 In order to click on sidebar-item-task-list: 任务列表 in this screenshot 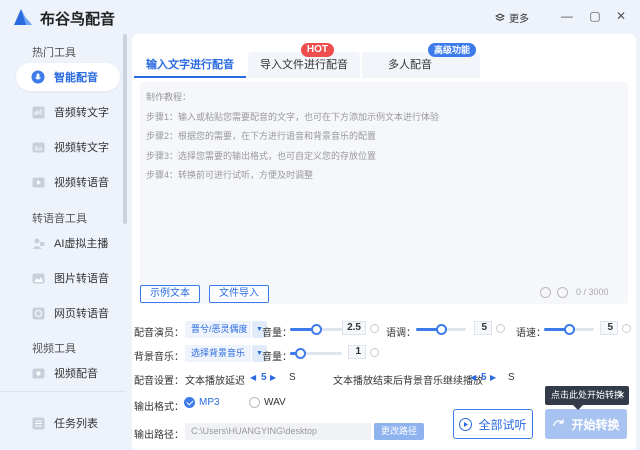, I will do `click(68, 423)`.